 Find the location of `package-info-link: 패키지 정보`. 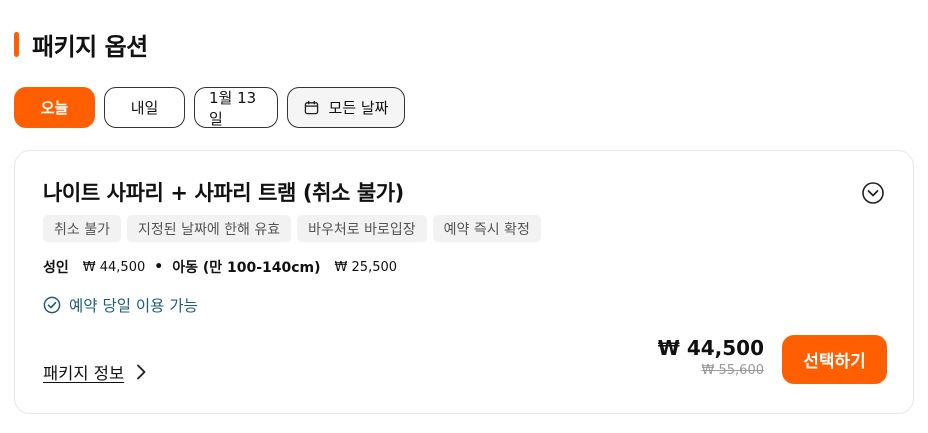

package-info-link: 패키지 정보 is located at coordinates (95, 372).